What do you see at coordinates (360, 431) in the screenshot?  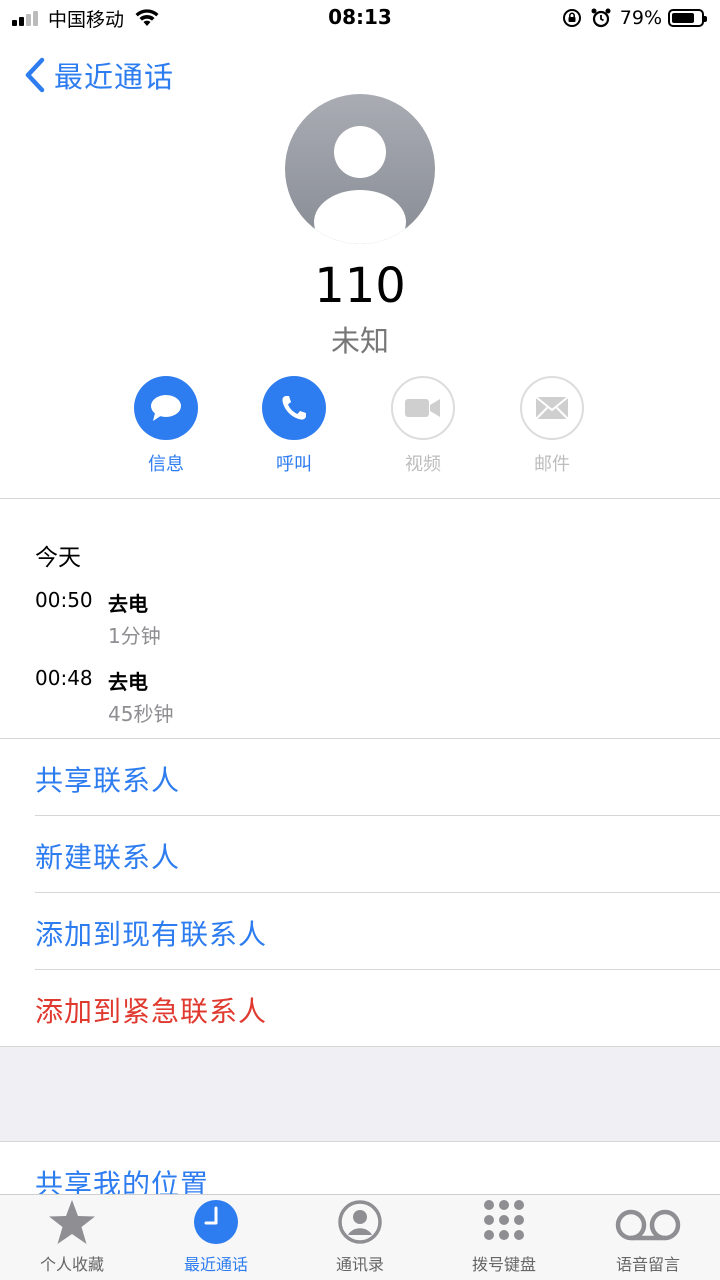 I see `action-buttons: 信息 呼叫 视频 邮件` at bounding box center [360, 431].